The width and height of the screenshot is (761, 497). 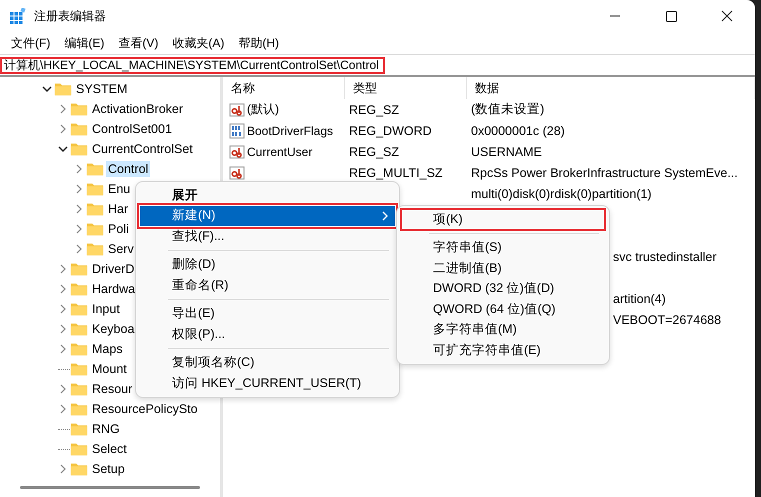 I want to click on tree-item: Enu, so click(x=119, y=189).